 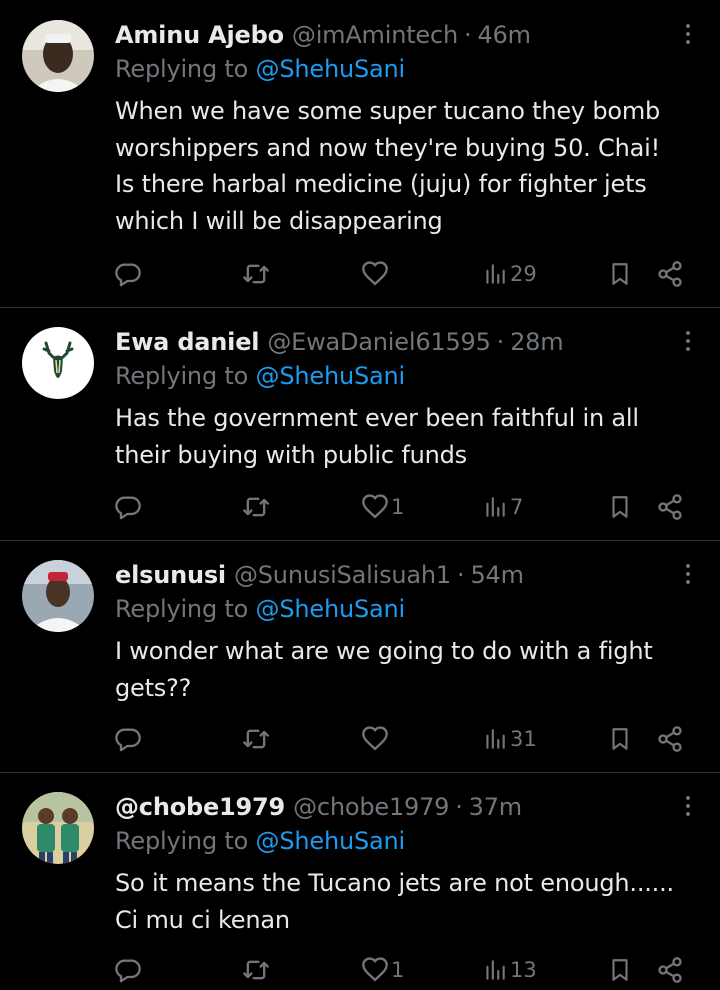 What do you see at coordinates (523, 970) in the screenshot?
I see `views-count: 13` at bounding box center [523, 970].